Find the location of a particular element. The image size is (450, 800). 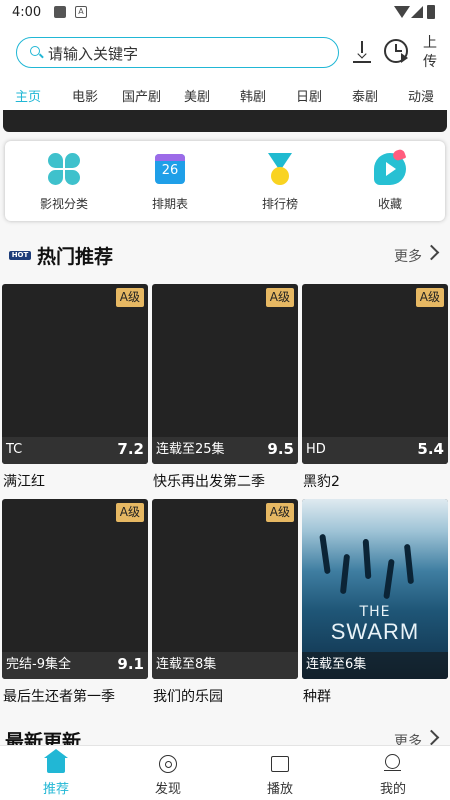

episode-status: 完结-9集全 is located at coordinates (38, 664).